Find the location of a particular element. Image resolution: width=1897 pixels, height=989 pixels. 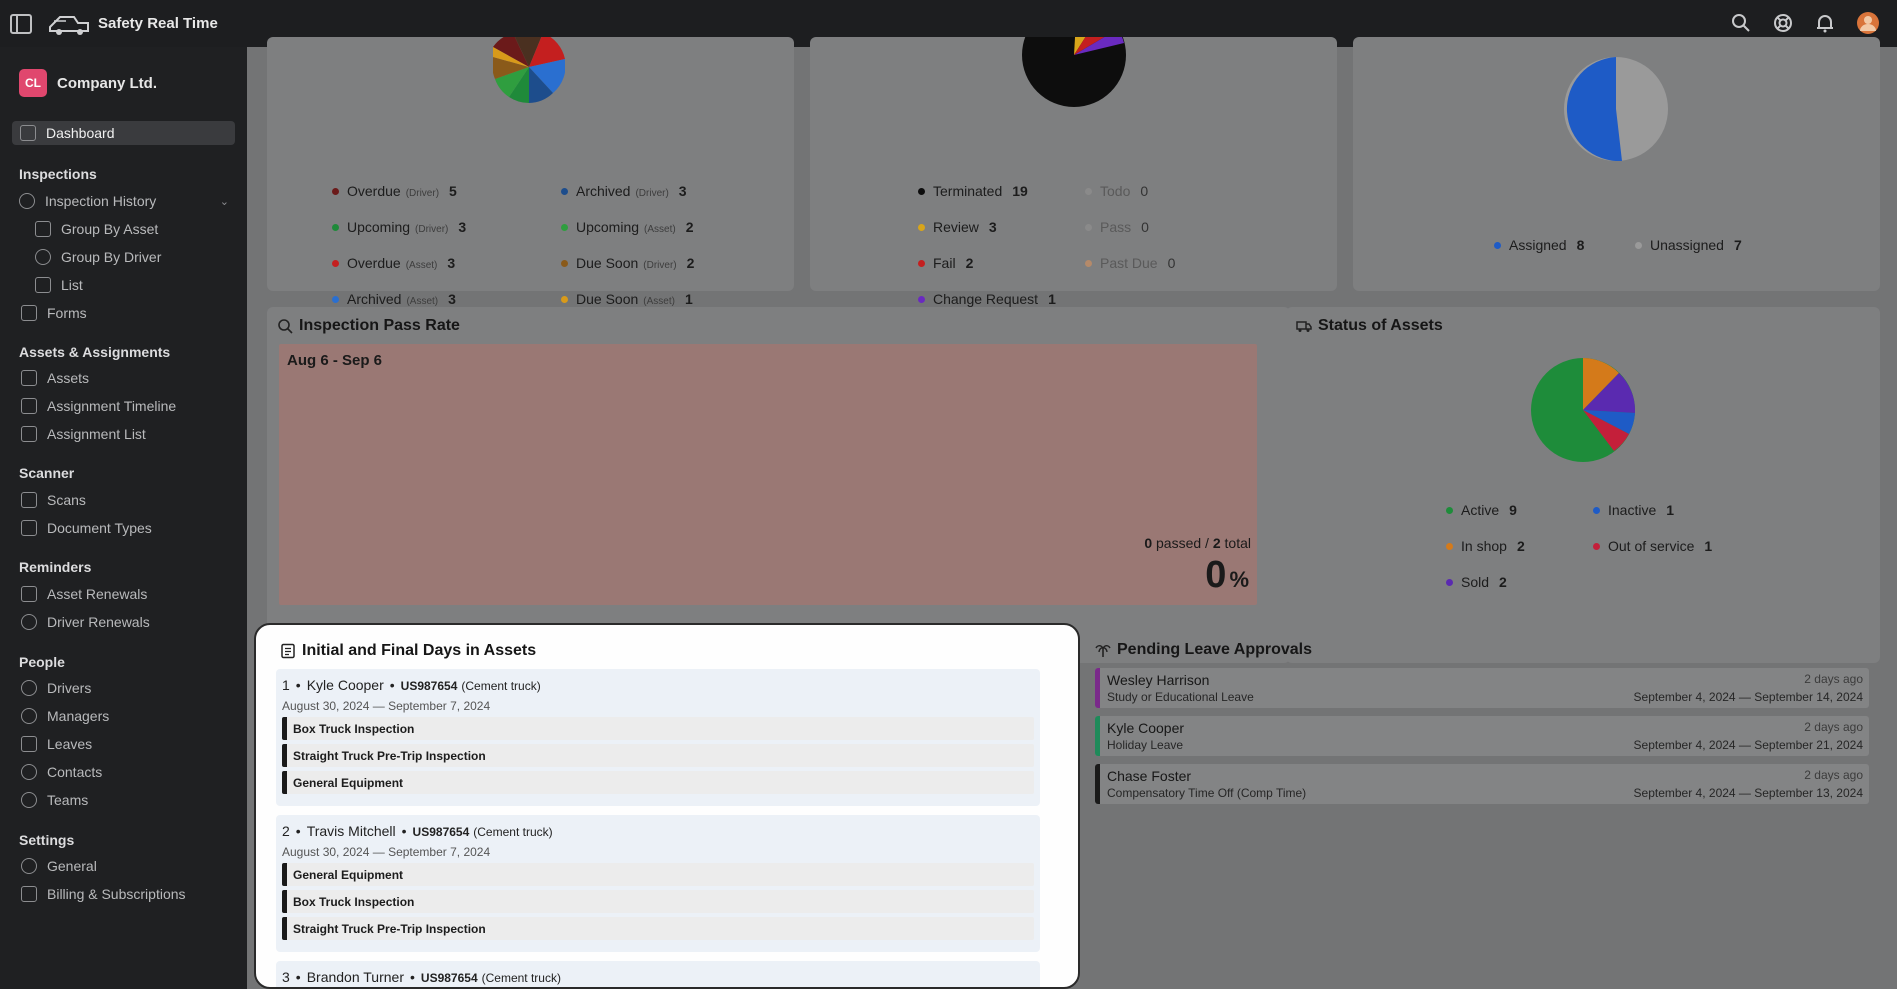

legend-unassigned: Unassigned 7 is located at coordinates (1688, 245).